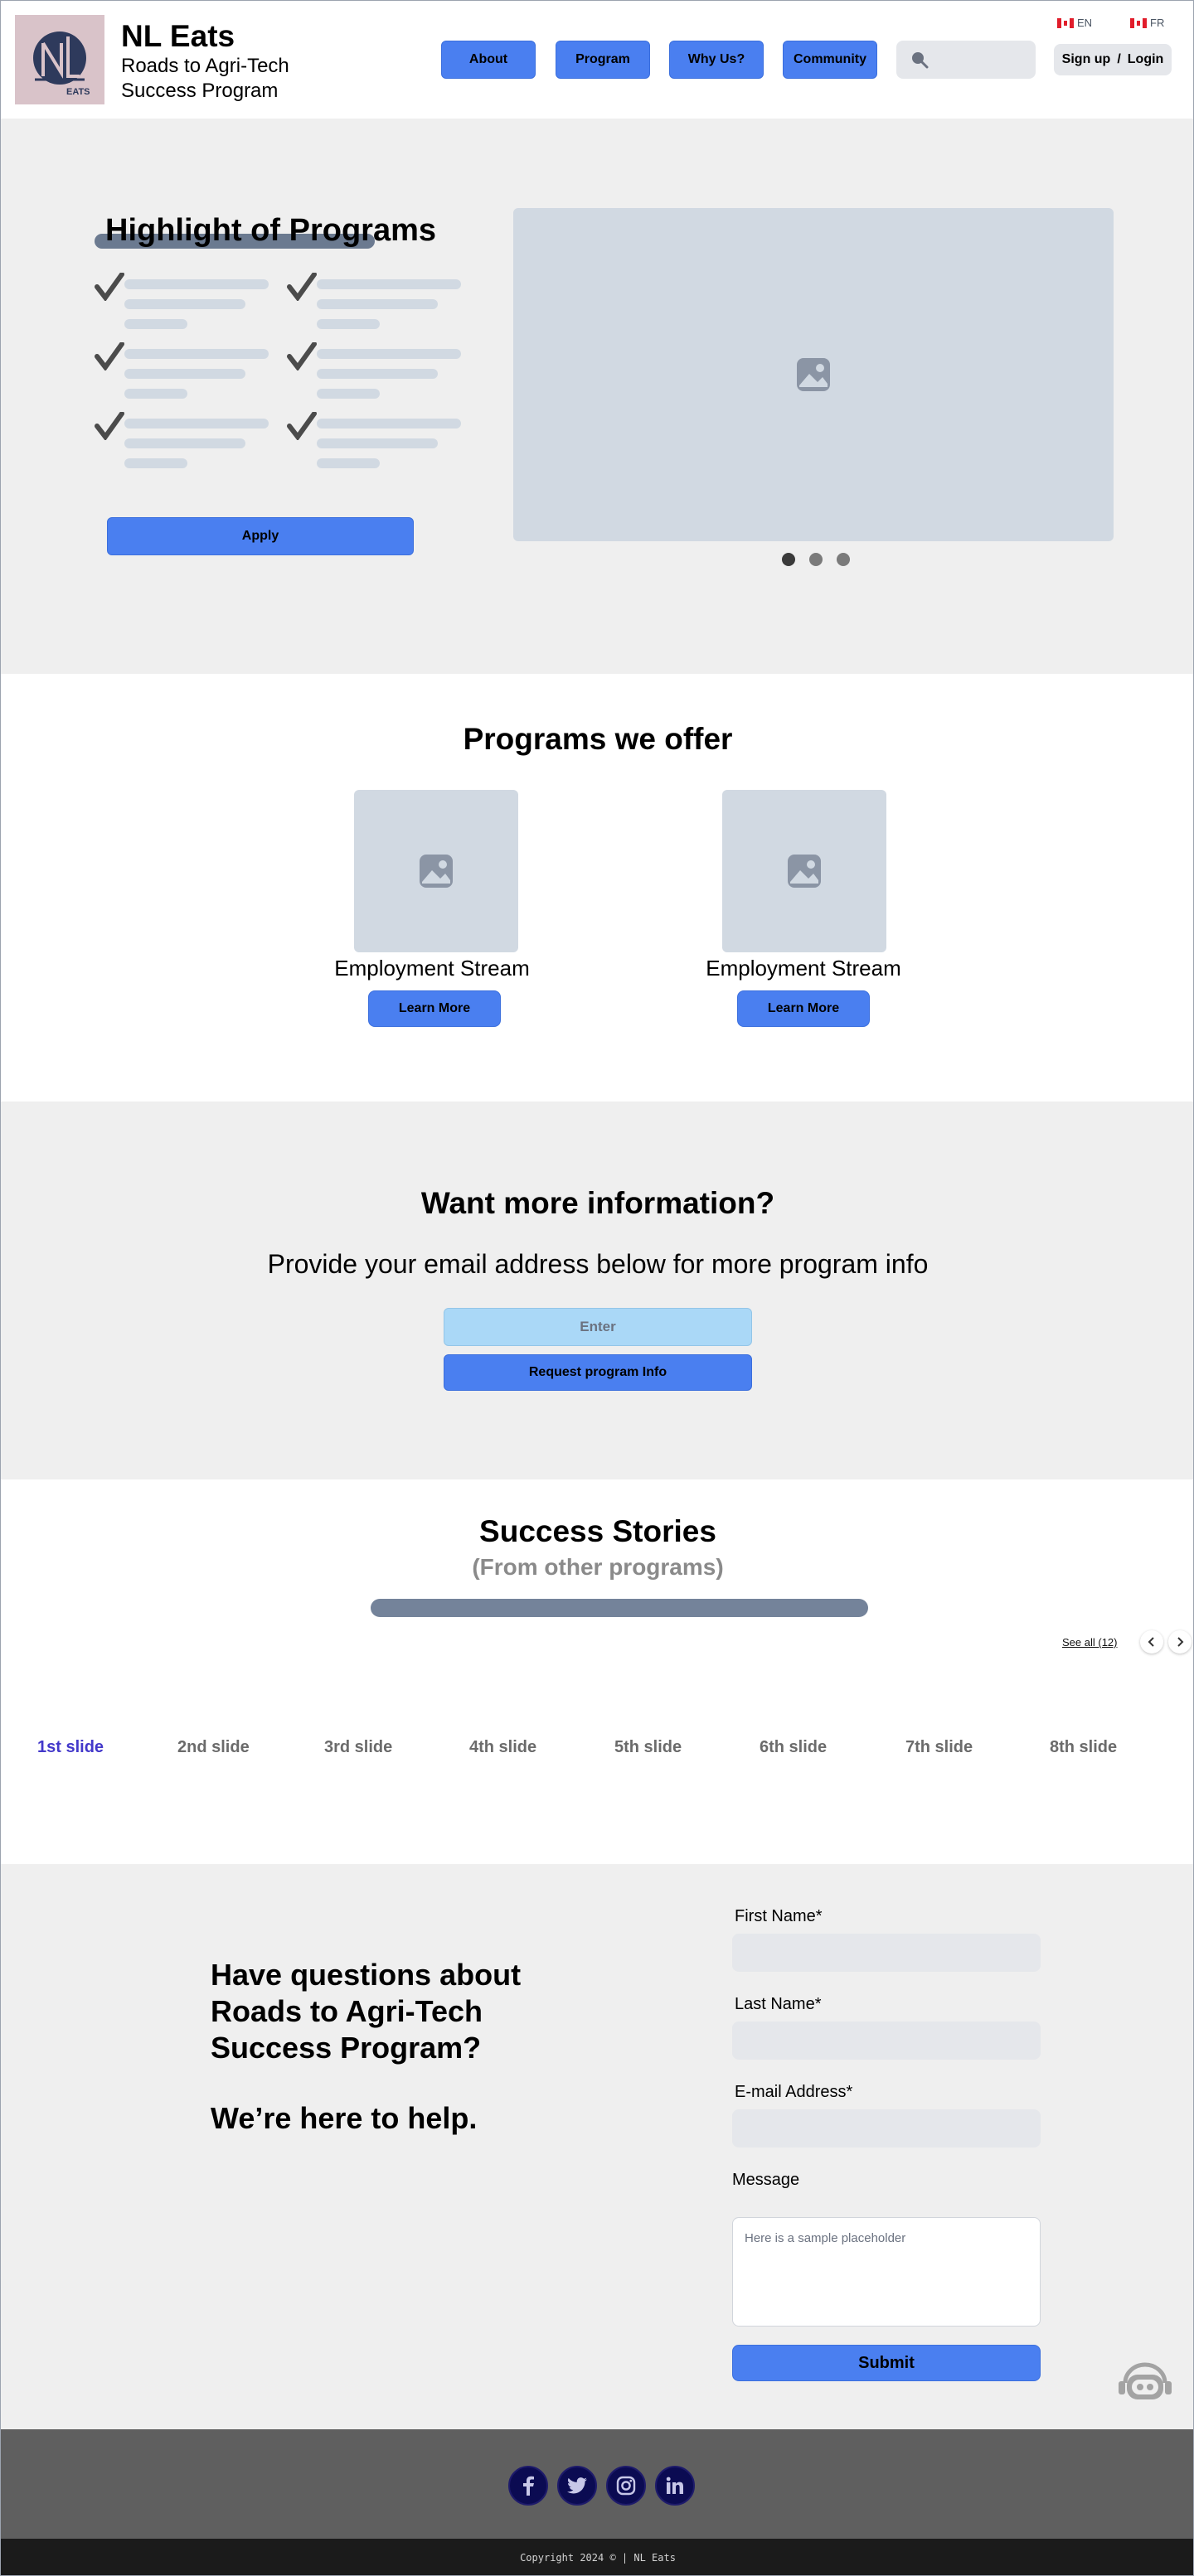  I want to click on footer, so click(597, 2484).